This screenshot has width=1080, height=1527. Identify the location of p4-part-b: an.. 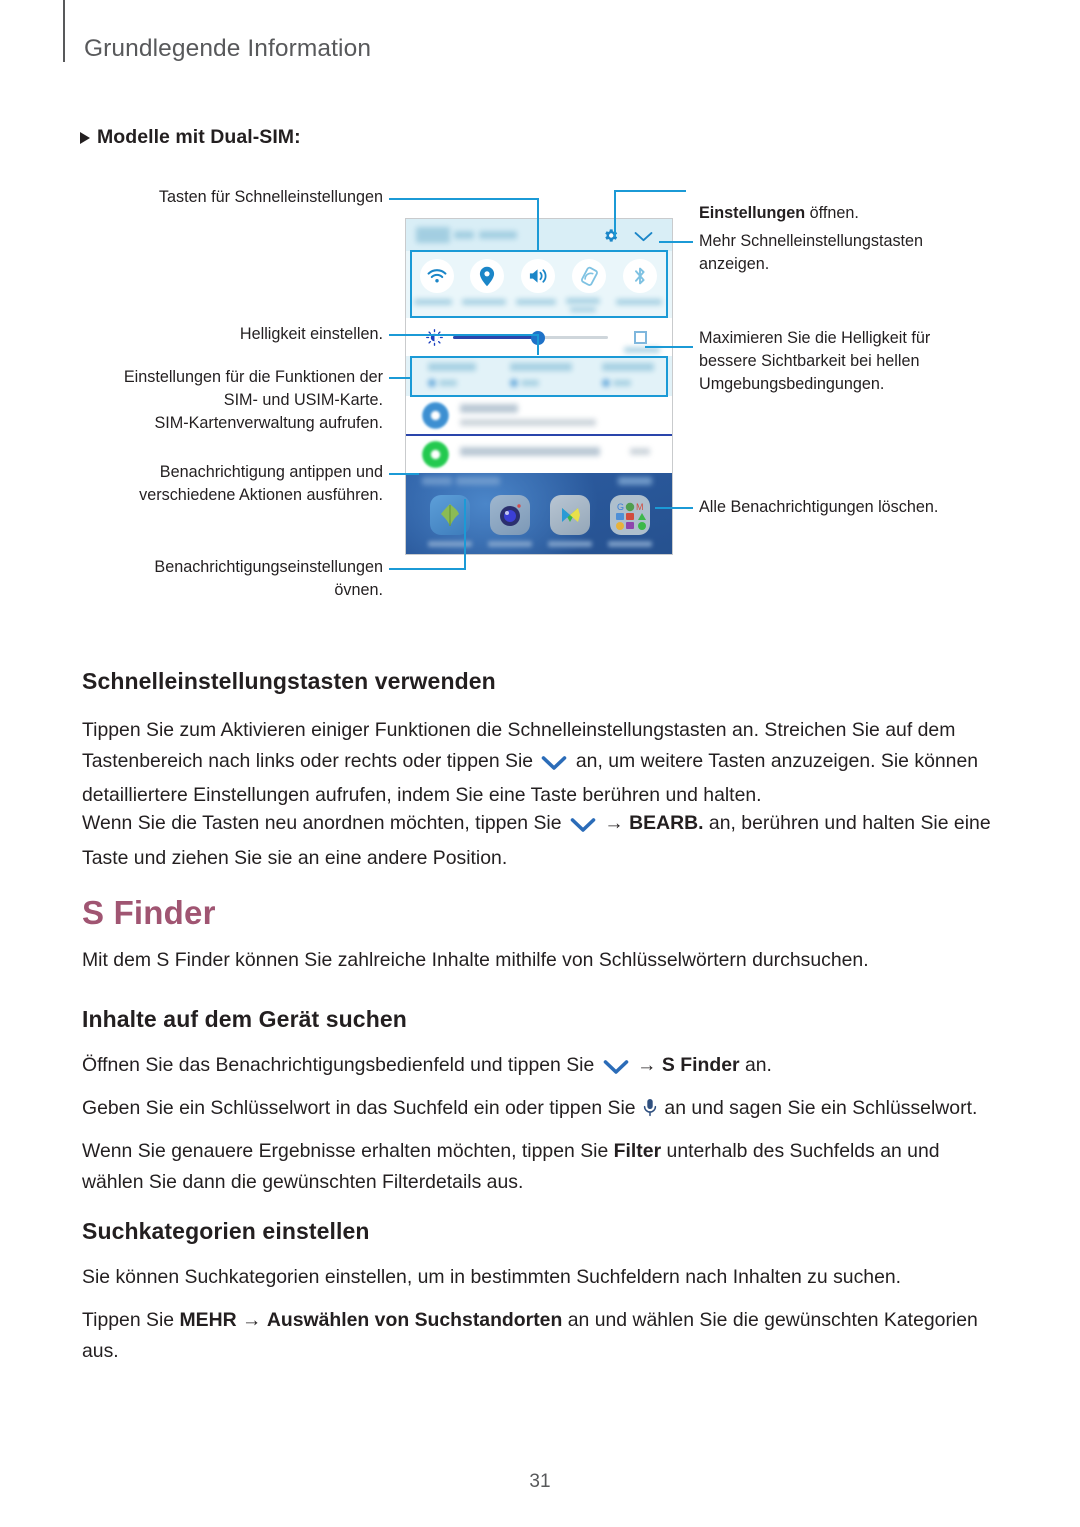
(755, 1065).